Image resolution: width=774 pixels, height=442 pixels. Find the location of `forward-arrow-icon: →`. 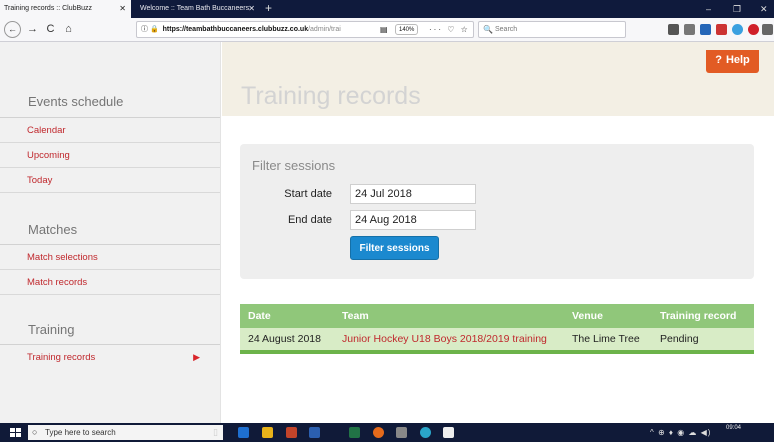

forward-arrow-icon: → is located at coordinates (32, 29).